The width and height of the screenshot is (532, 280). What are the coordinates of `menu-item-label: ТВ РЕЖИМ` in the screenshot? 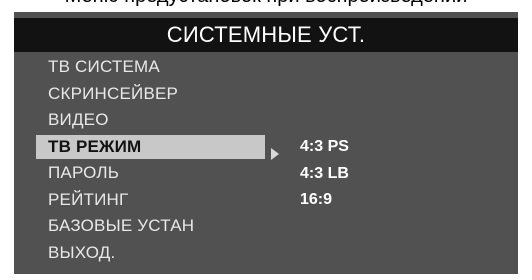 It's located at (95, 146).